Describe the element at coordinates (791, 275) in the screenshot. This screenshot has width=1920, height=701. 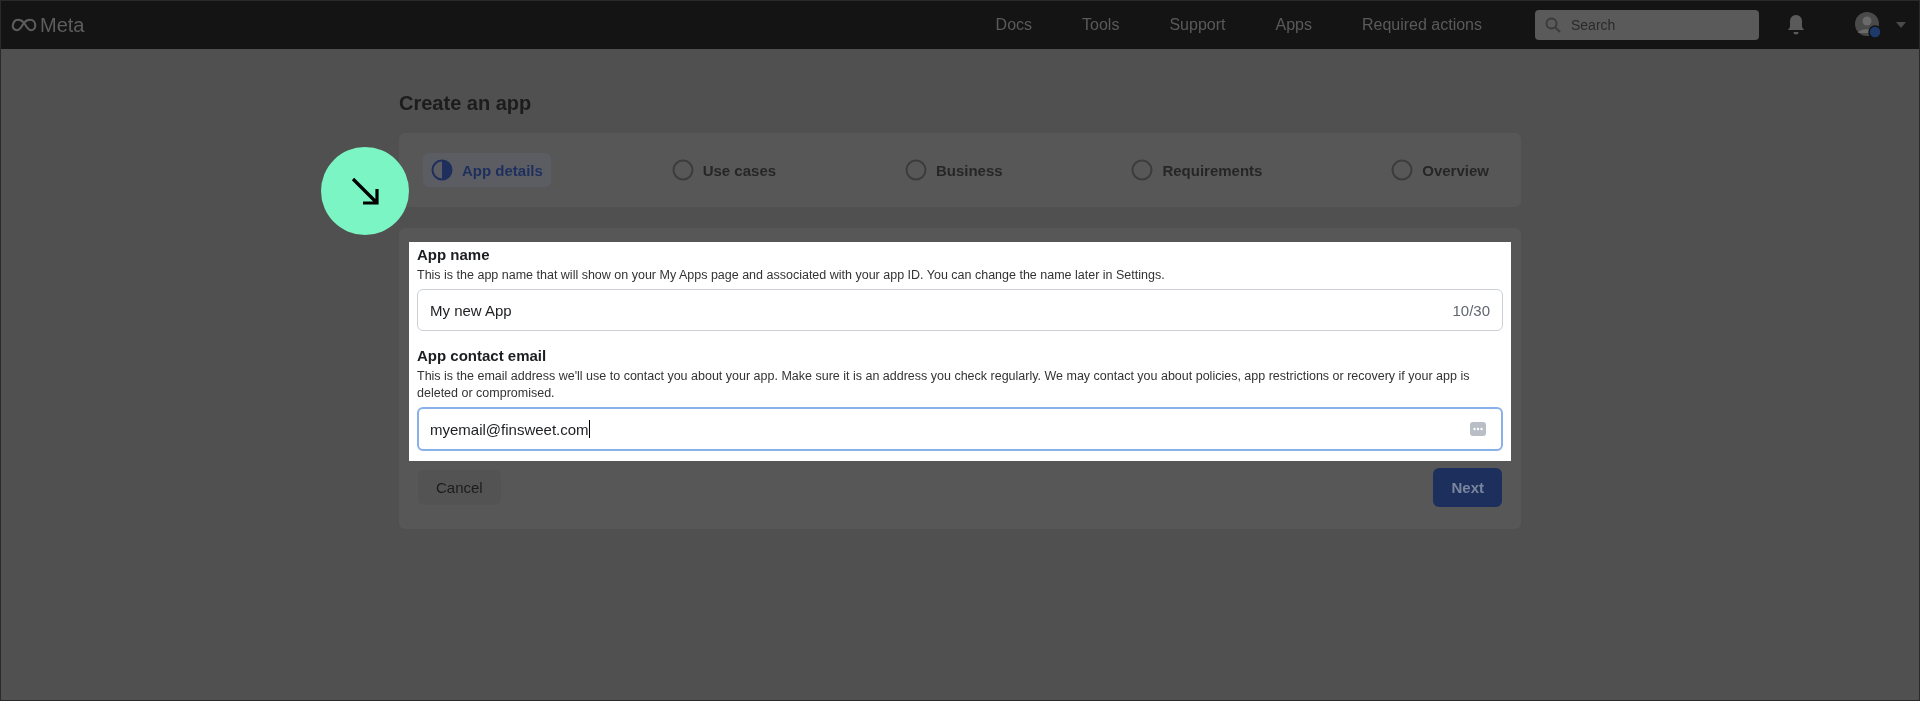
I see `field-help: This is the app name that will show on your My Apps page and associated with your app ID. You can change the name later in Settings.` at that location.